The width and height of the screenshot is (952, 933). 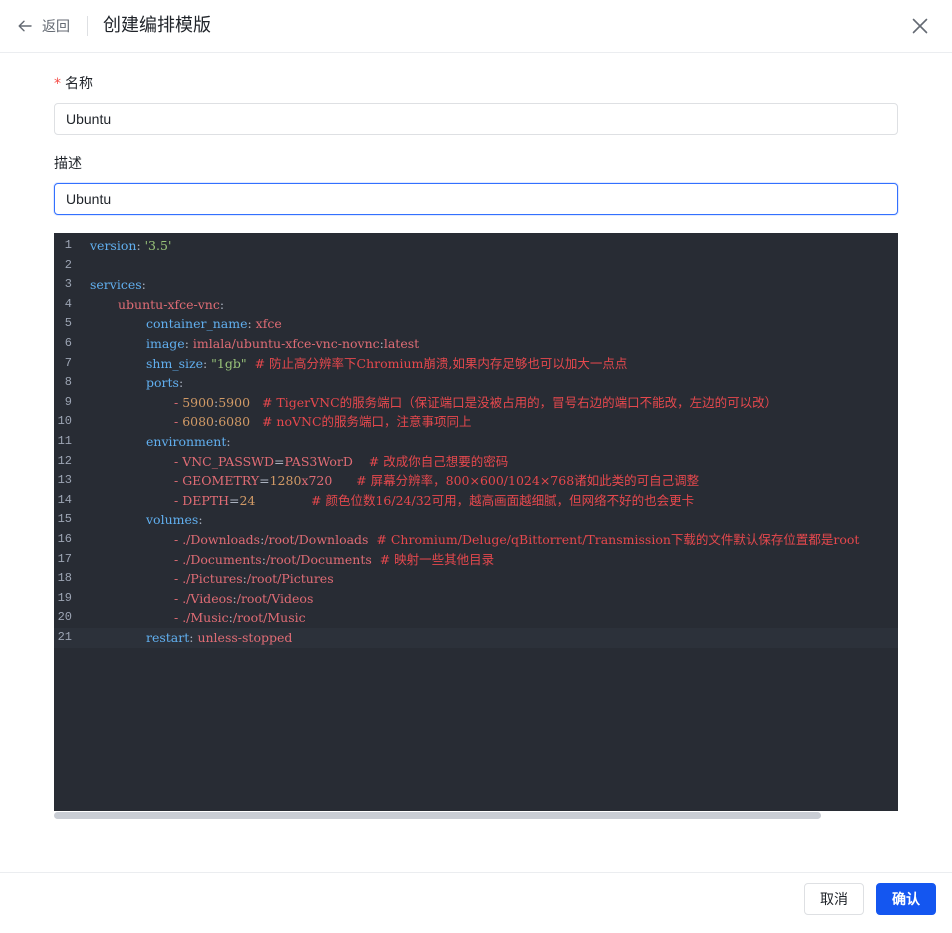 What do you see at coordinates (437, 363) in the screenshot?
I see `yaml-comment: # 防止高分辨率下Chromium崩溃,如果内存足够也可以加大一点点` at bounding box center [437, 363].